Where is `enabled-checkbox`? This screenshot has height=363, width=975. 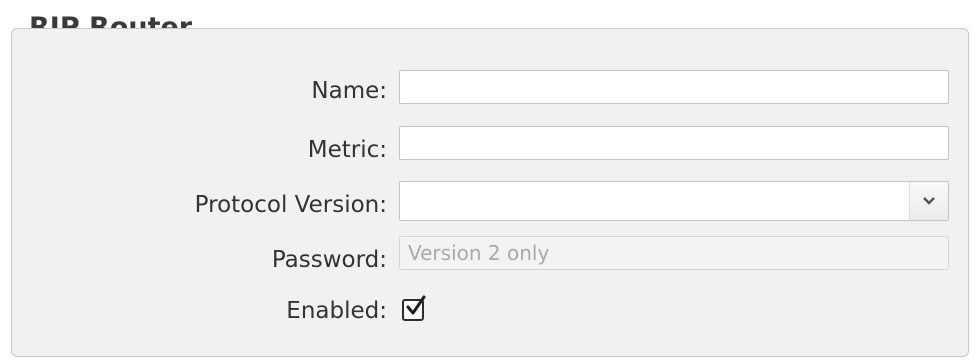 enabled-checkbox is located at coordinates (414, 308).